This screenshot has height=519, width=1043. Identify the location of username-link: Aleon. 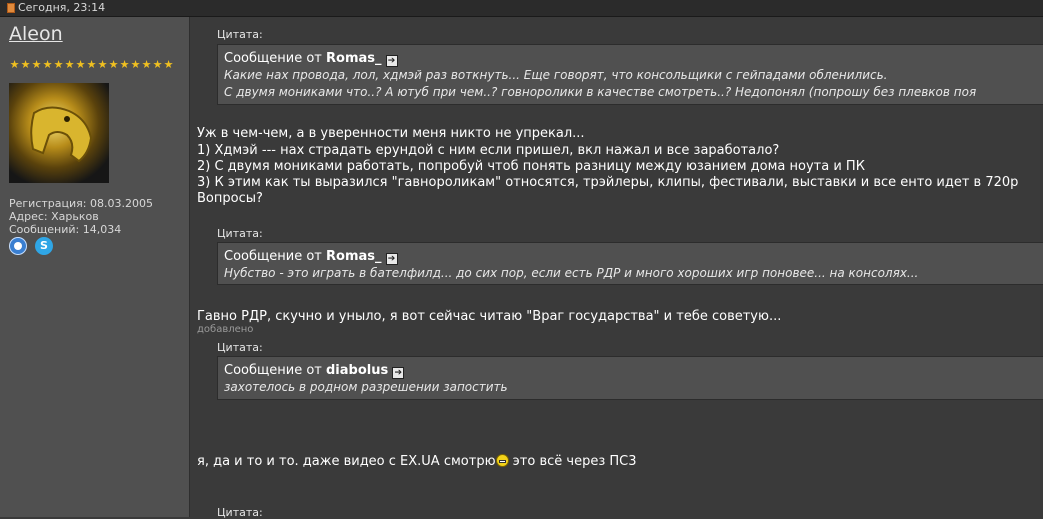
(36, 34).